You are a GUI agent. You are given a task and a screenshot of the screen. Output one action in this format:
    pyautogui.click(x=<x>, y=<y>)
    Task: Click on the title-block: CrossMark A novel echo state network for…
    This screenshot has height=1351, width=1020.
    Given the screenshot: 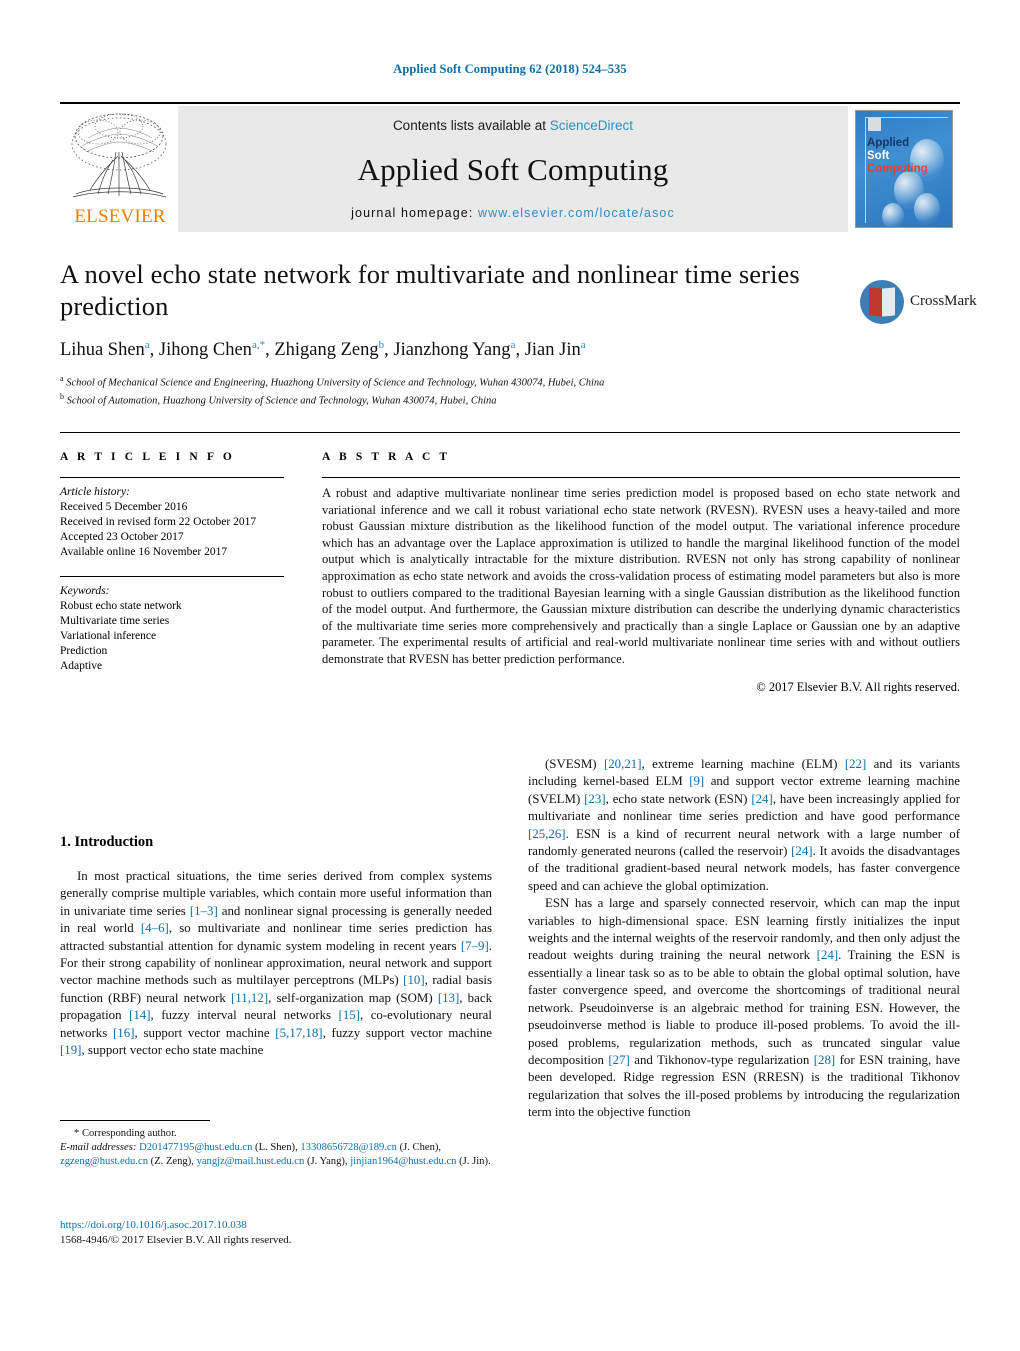 What is the action you would take?
    pyautogui.click(x=518, y=333)
    